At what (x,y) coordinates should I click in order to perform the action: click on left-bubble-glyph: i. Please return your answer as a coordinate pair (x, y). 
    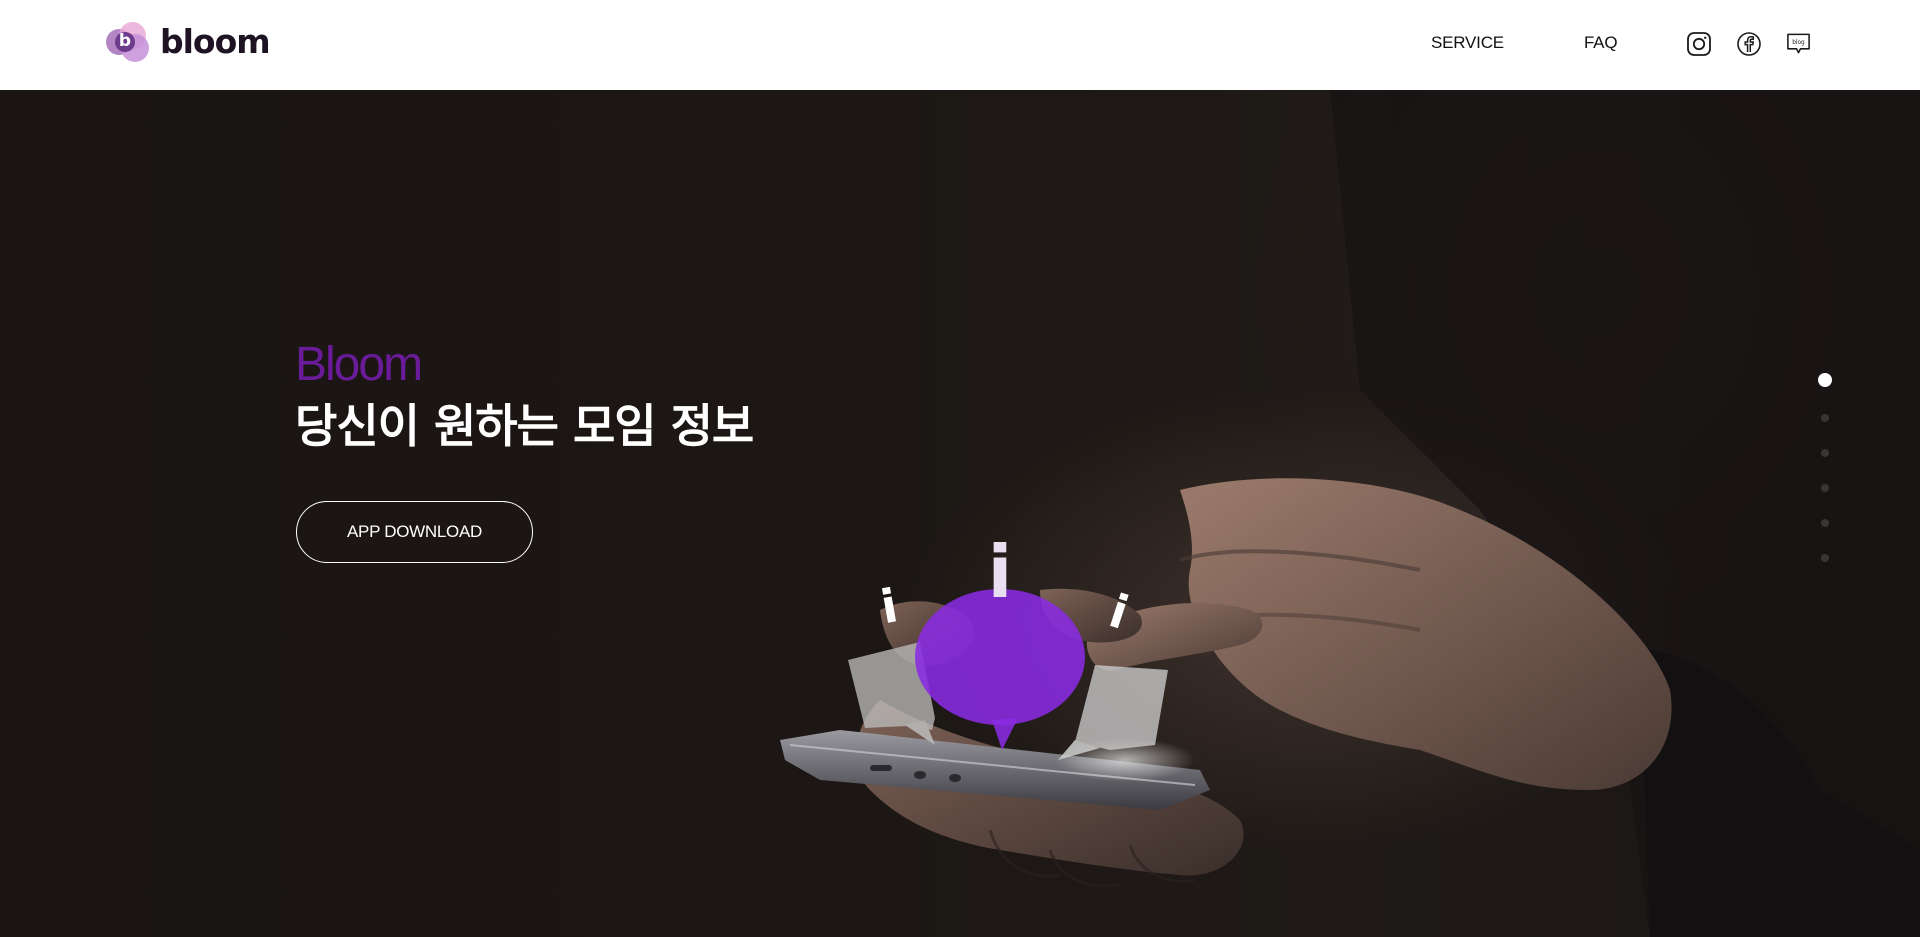
    Looking at the image, I should click on (889, 606).